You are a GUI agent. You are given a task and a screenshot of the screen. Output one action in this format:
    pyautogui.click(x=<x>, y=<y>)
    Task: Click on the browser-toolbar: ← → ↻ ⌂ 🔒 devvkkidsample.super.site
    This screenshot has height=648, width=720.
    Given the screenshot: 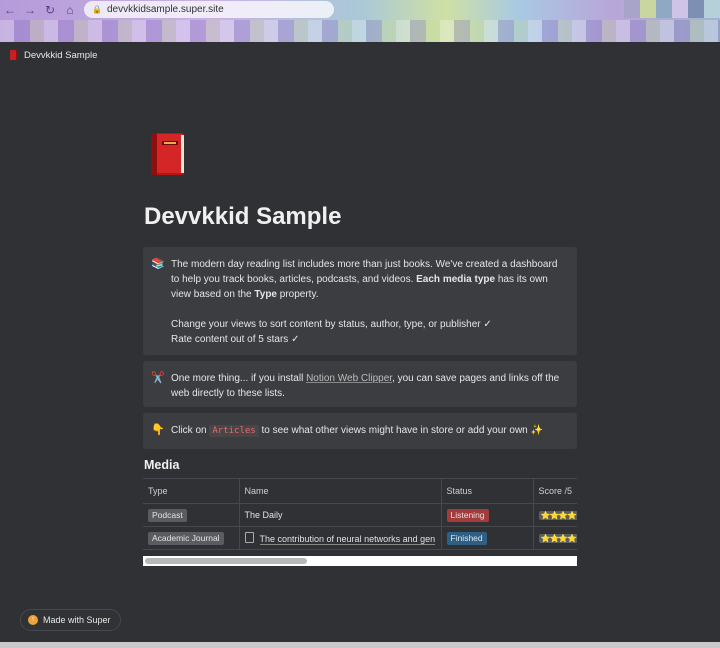 What is the action you would take?
    pyautogui.click(x=360, y=21)
    